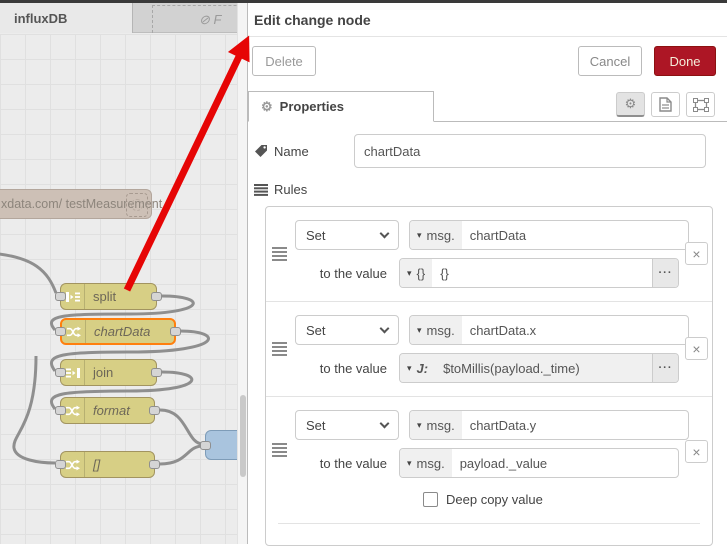 The height and width of the screenshot is (546, 727). I want to click on flow-tab-influxdb: influxDB, so click(66, 18).